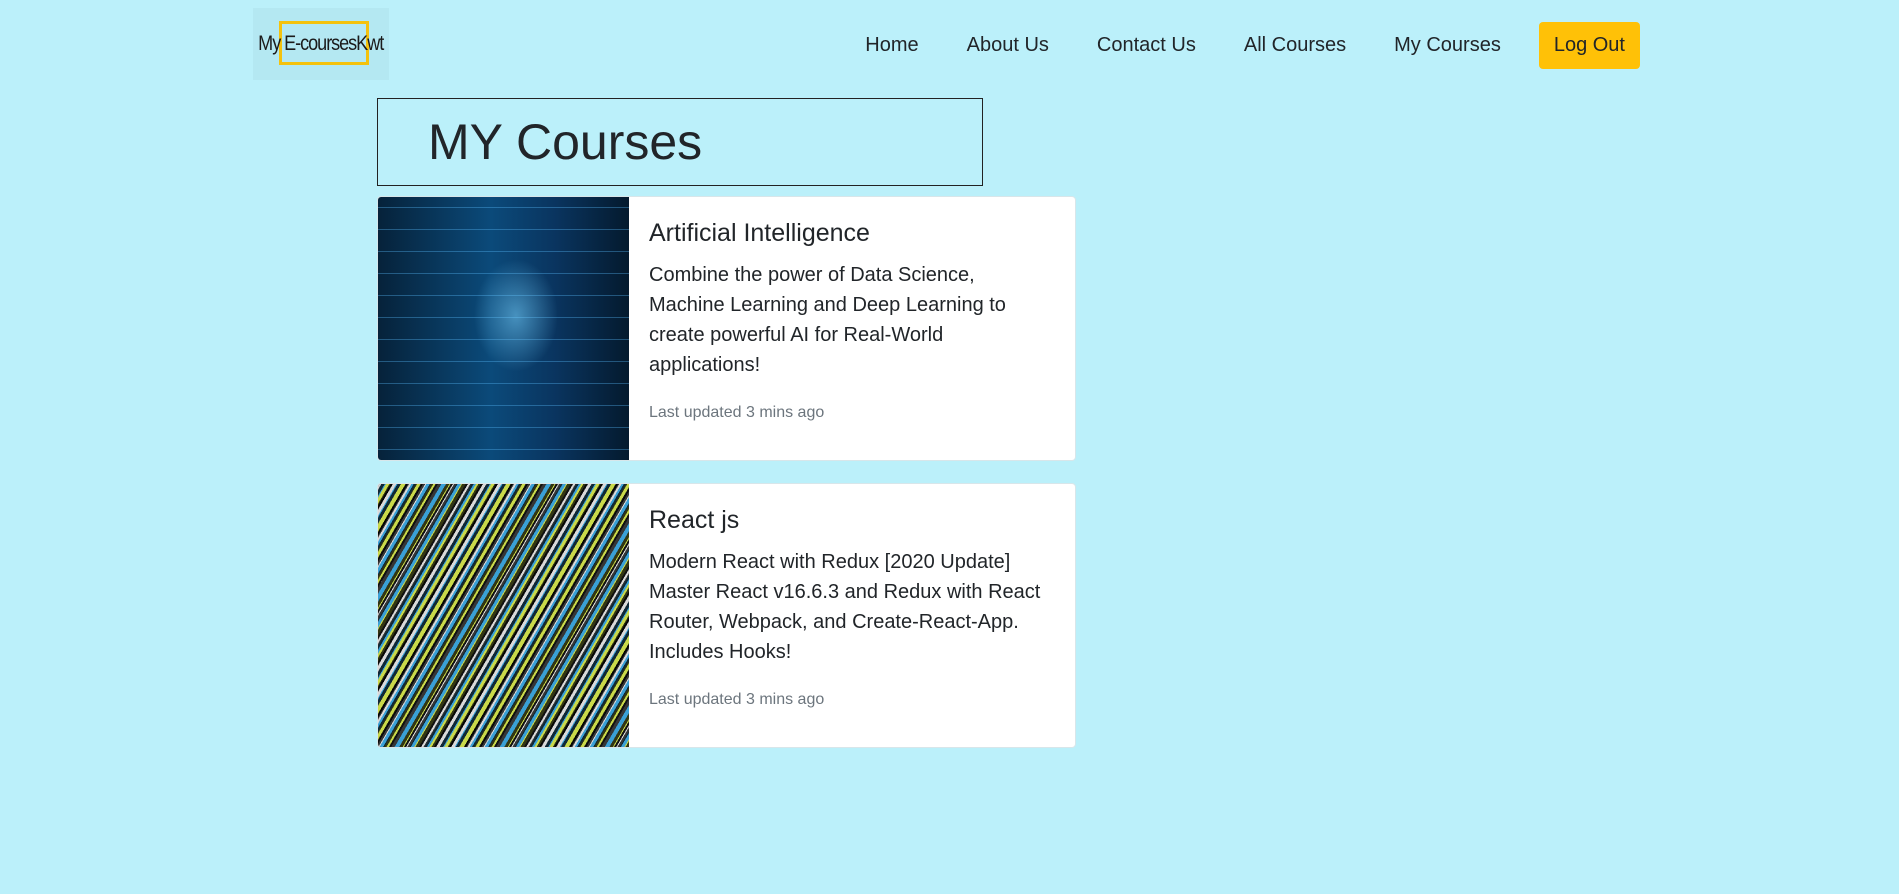 The image size is (1899, 894). What do you see at coordinates (503, 328) in the screenshot?
I see `course-image-ai` at bounding box center [503, 328].